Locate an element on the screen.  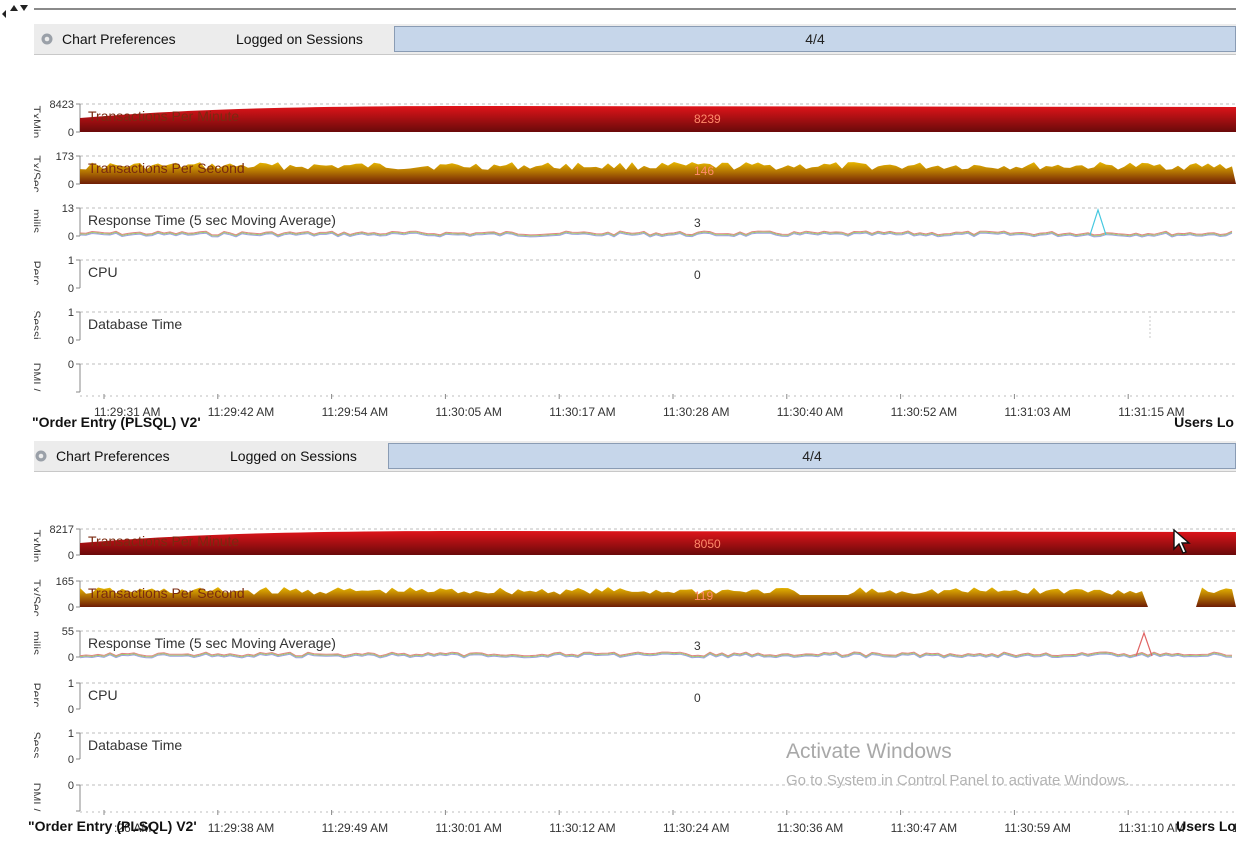
time-tick-label: 11:30:52 AM is located at coordinates (924, 412).